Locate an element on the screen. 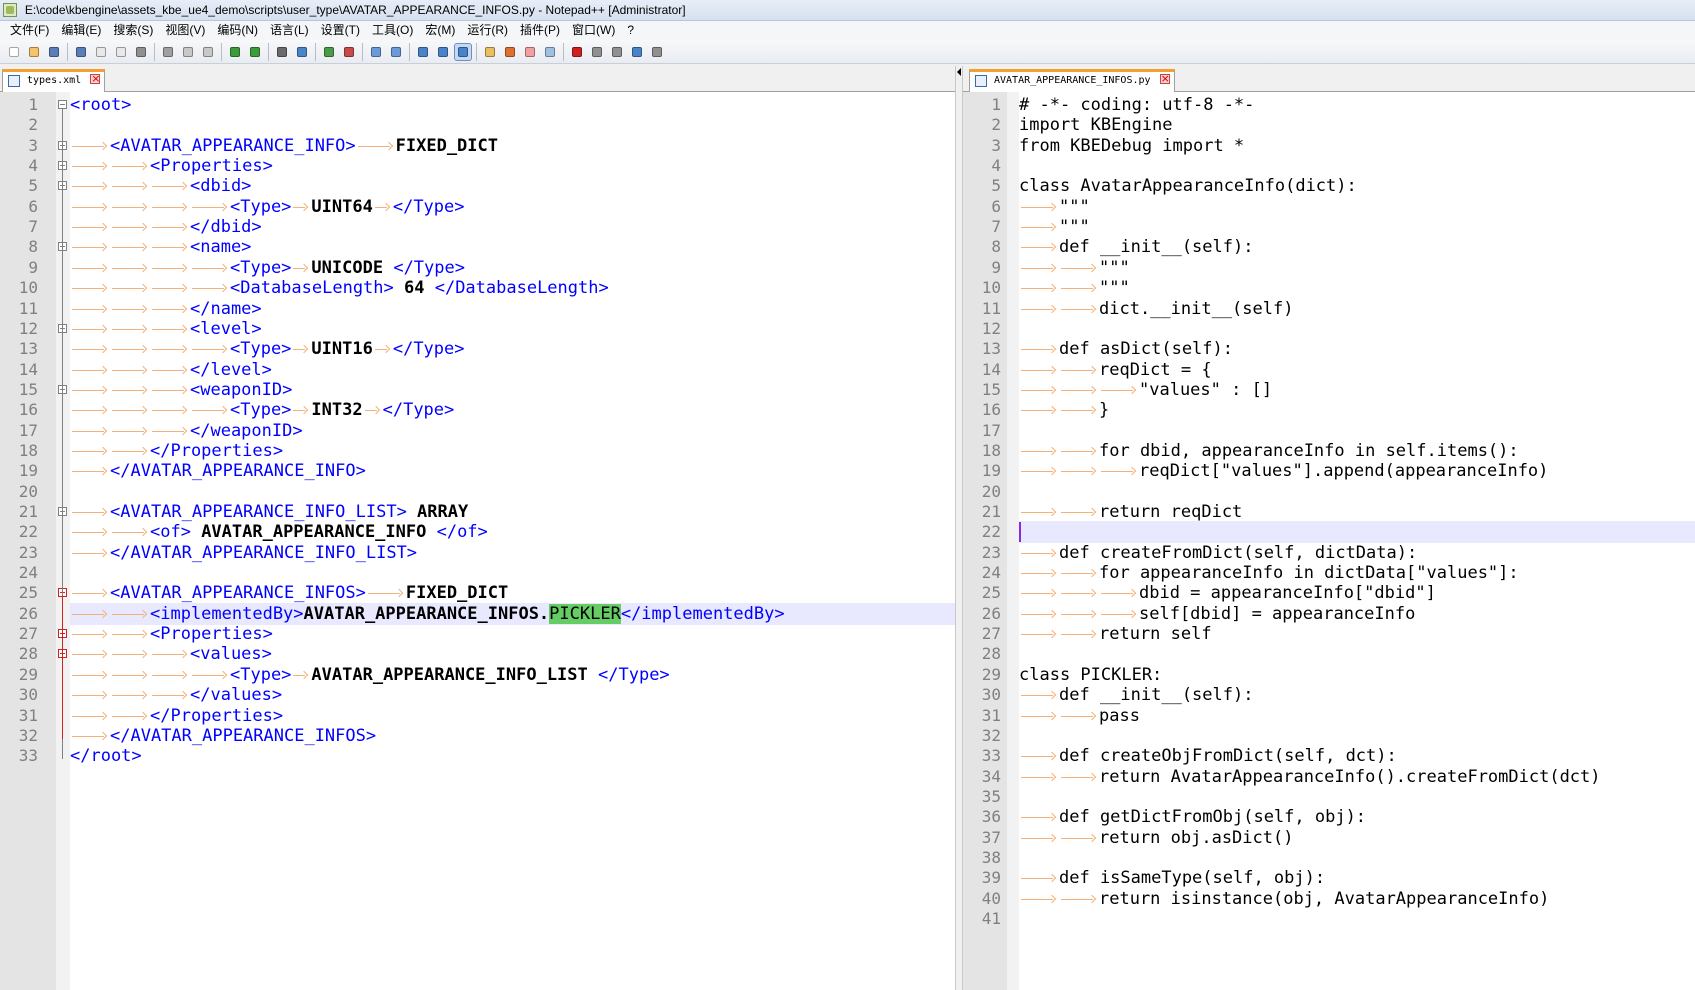 This screenshot has width=1695, height=990. pane-splitter is located at coordinates (959, 528).